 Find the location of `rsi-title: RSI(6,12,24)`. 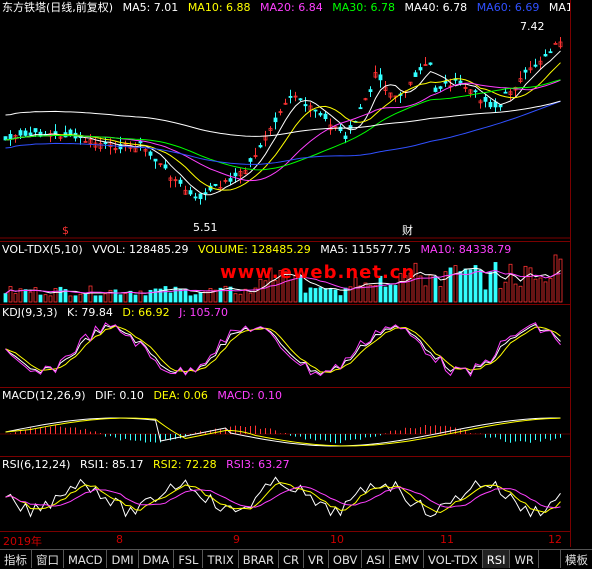

rsi-title: RSI(6,12,24) is located at coordinates (36, 464).